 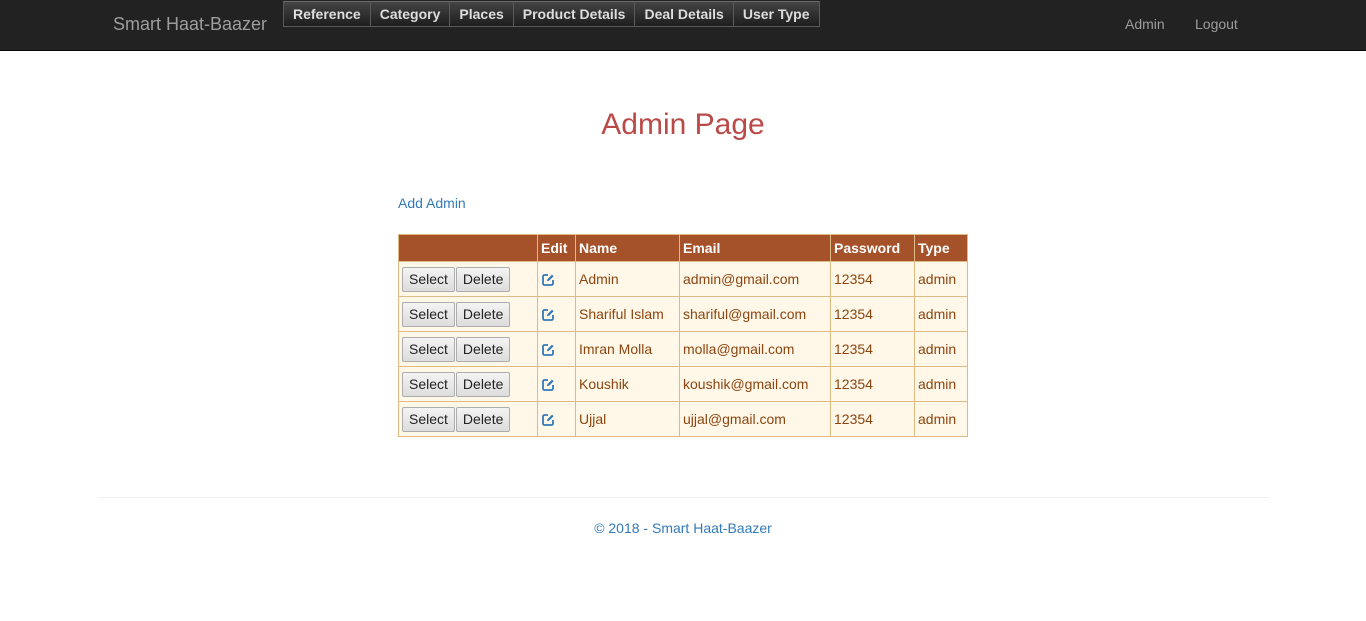 I want to click on menu-item-product-details: Product Details, so click(x=574, y=14).